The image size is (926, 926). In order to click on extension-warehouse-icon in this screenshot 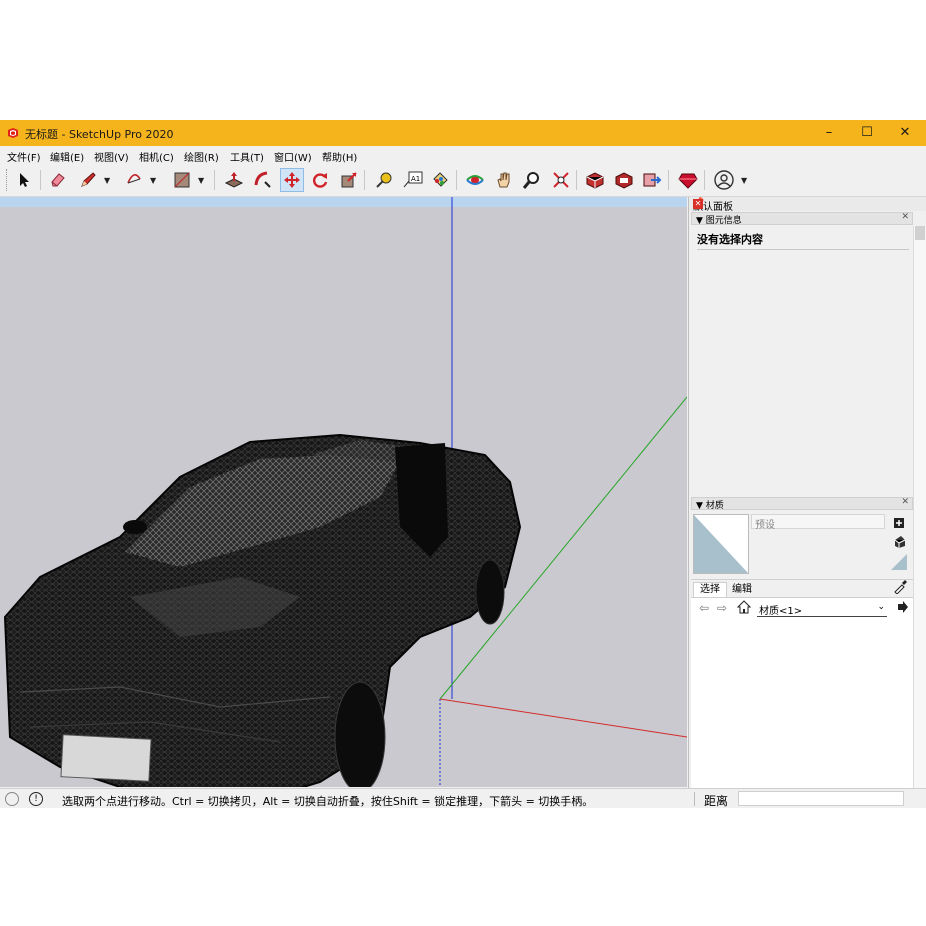, I will do `click(624, 180)`.